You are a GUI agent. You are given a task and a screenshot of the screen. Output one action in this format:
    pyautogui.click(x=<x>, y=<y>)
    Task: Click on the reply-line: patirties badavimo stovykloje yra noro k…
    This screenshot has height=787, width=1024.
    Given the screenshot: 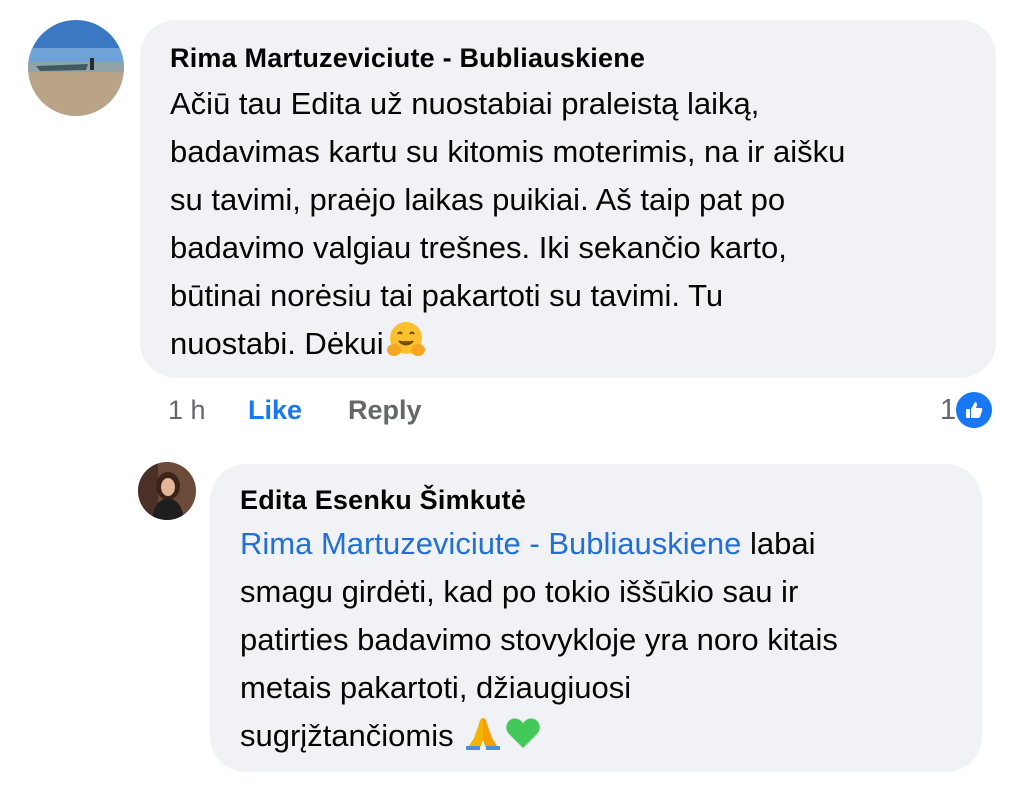 What is the action you would take?
    pyautogui.click(x=539, y=639)
    